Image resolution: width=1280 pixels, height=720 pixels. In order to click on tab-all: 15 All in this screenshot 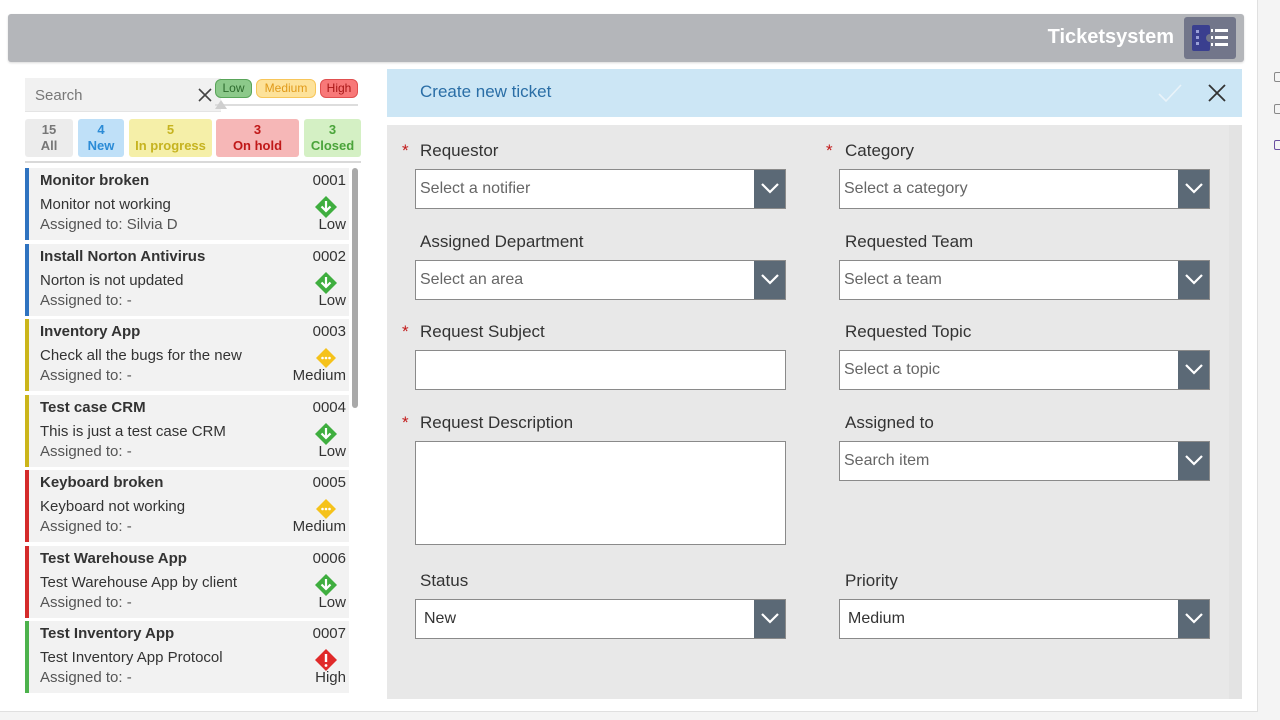, I will do `click(49, 138)`.